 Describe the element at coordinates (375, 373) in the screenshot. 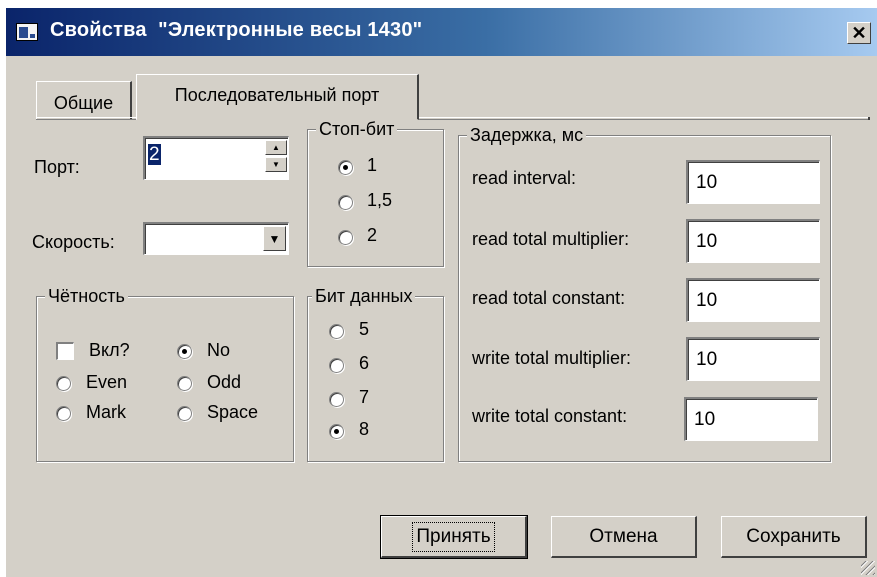

I see `data-bits-group: Бит данных` at that location.